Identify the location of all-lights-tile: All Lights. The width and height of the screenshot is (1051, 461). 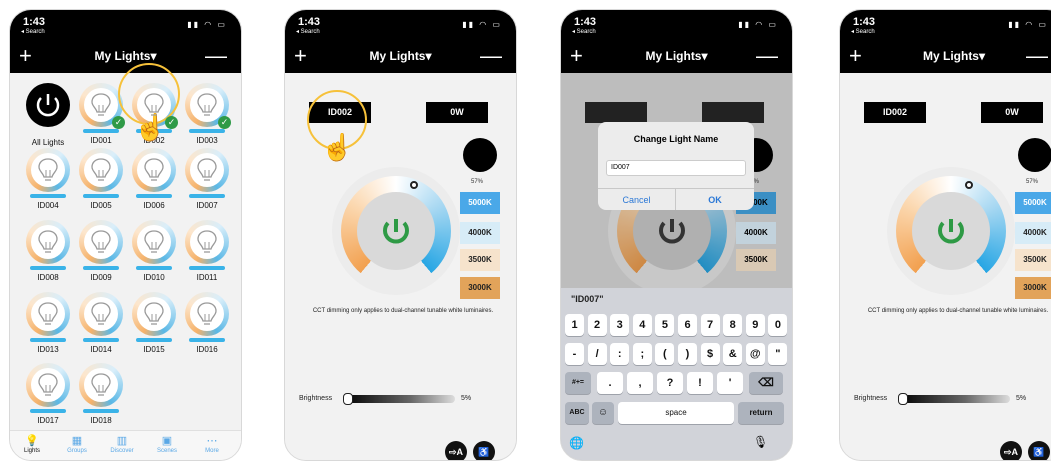
(48, 115).